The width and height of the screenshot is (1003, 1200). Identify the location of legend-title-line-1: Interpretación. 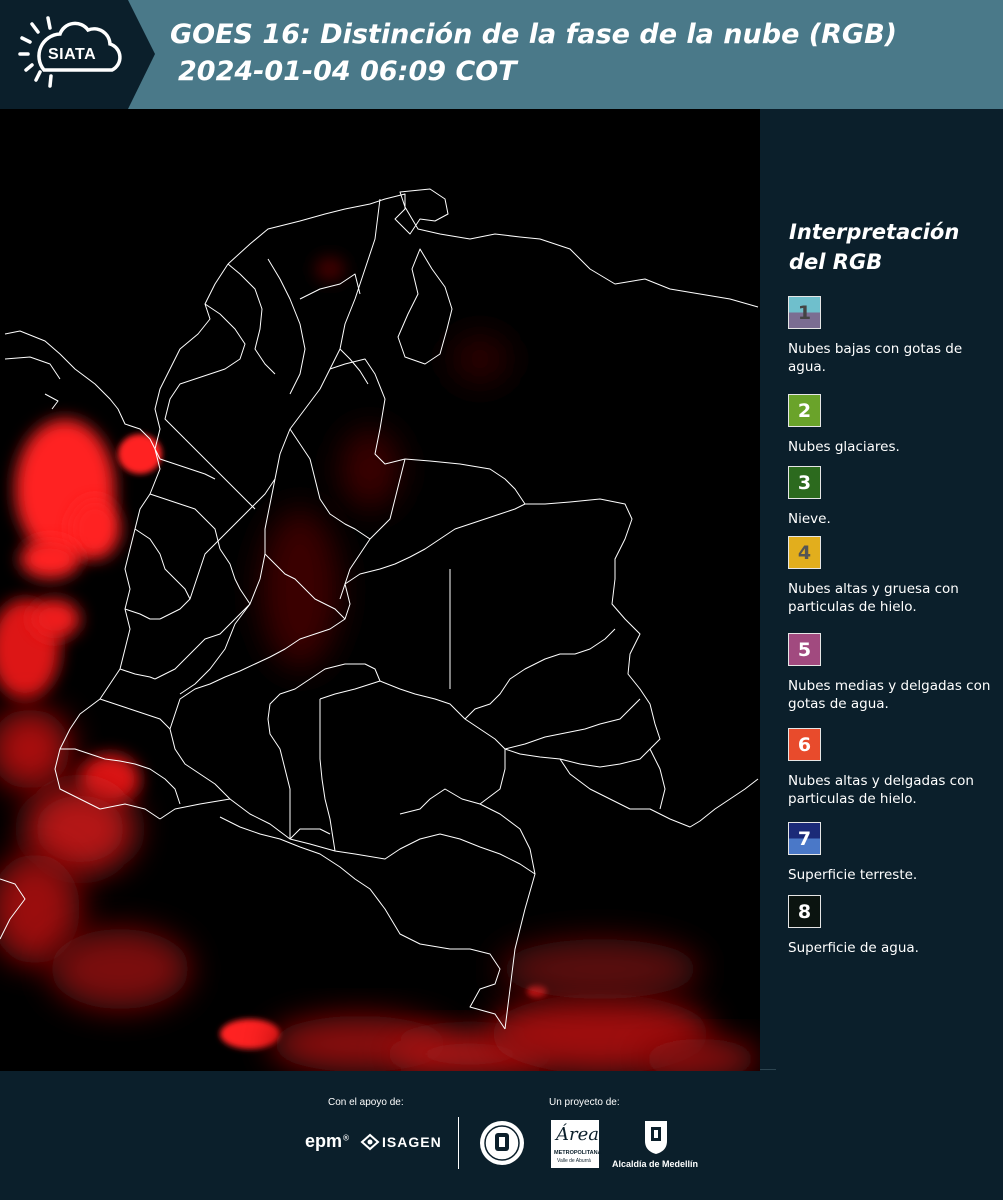
(874, 232).